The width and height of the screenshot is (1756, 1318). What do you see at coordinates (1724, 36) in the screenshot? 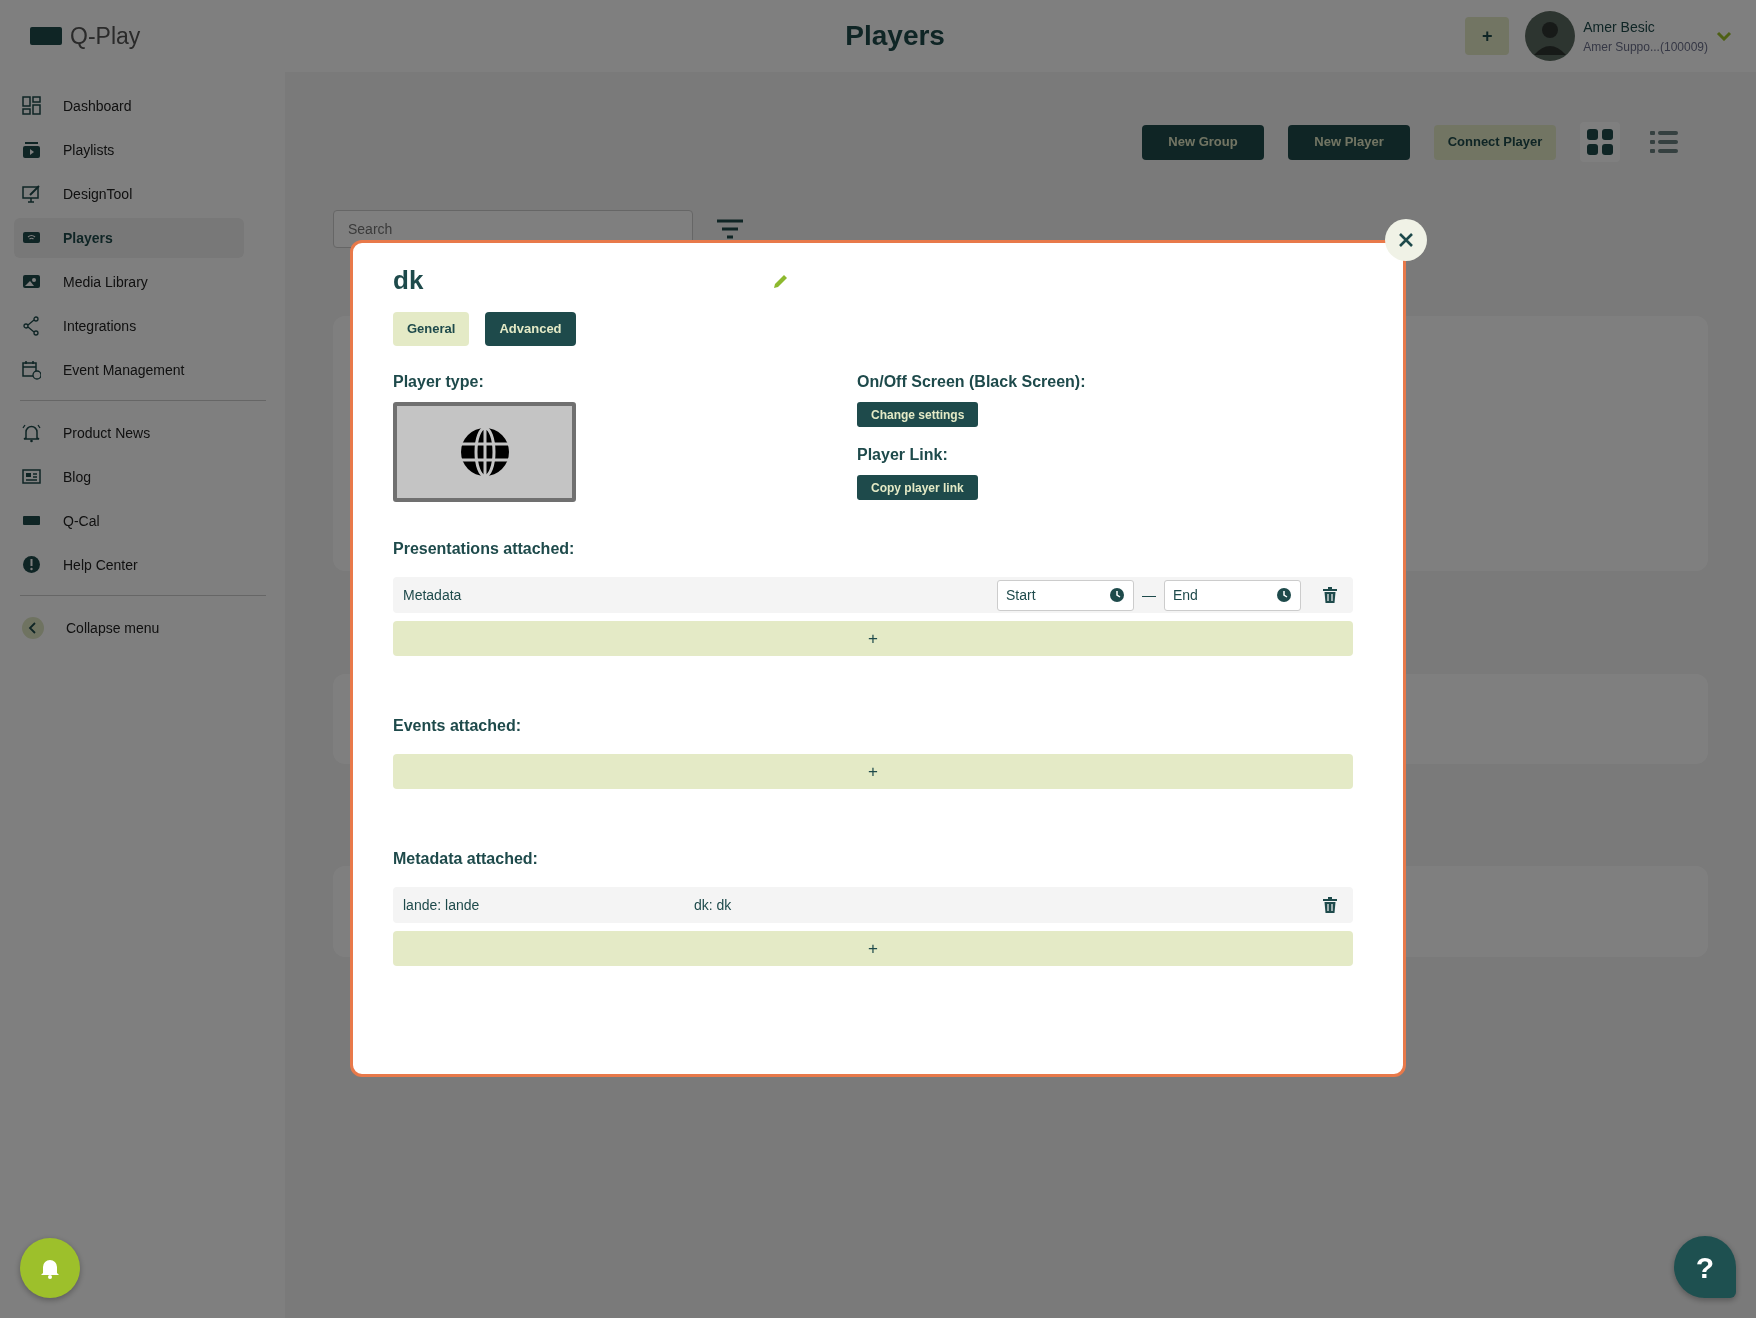
I see `chevron-down-icon` at bounding box center [1724, 36].